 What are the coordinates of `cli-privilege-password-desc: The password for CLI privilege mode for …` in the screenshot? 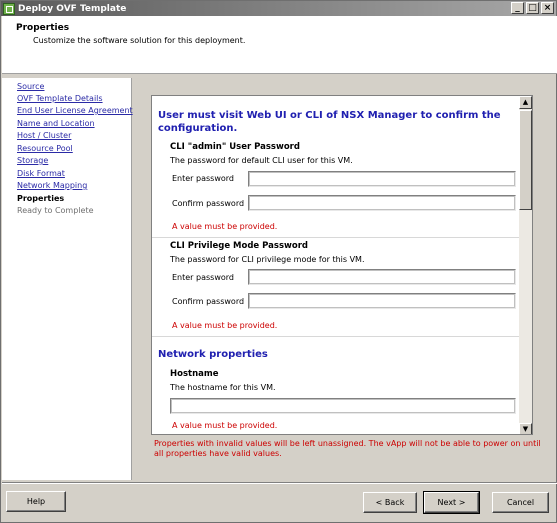 It's located at (267, 259).